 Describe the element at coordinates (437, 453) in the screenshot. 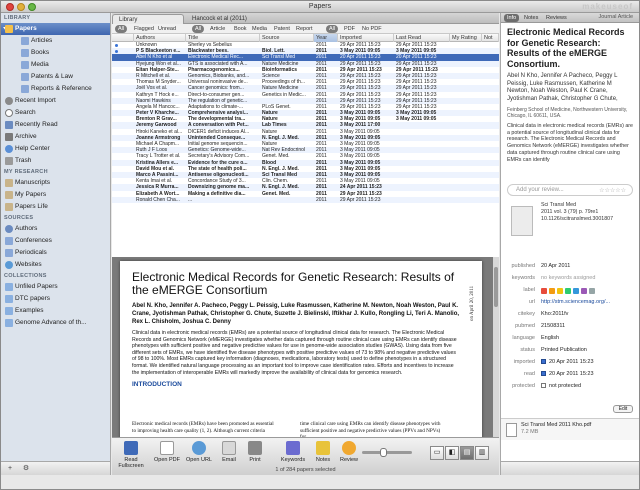

I see `view-list-button: ▭` at that location.